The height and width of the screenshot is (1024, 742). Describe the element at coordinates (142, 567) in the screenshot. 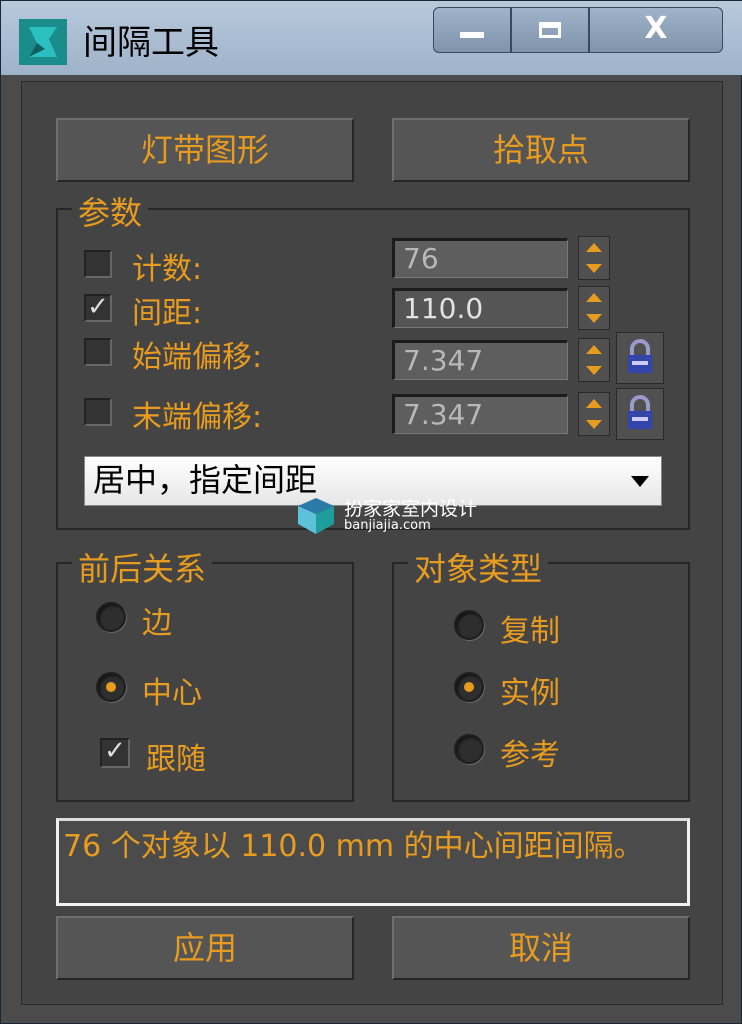

I see `context-group-title: 前后关系` at that location.